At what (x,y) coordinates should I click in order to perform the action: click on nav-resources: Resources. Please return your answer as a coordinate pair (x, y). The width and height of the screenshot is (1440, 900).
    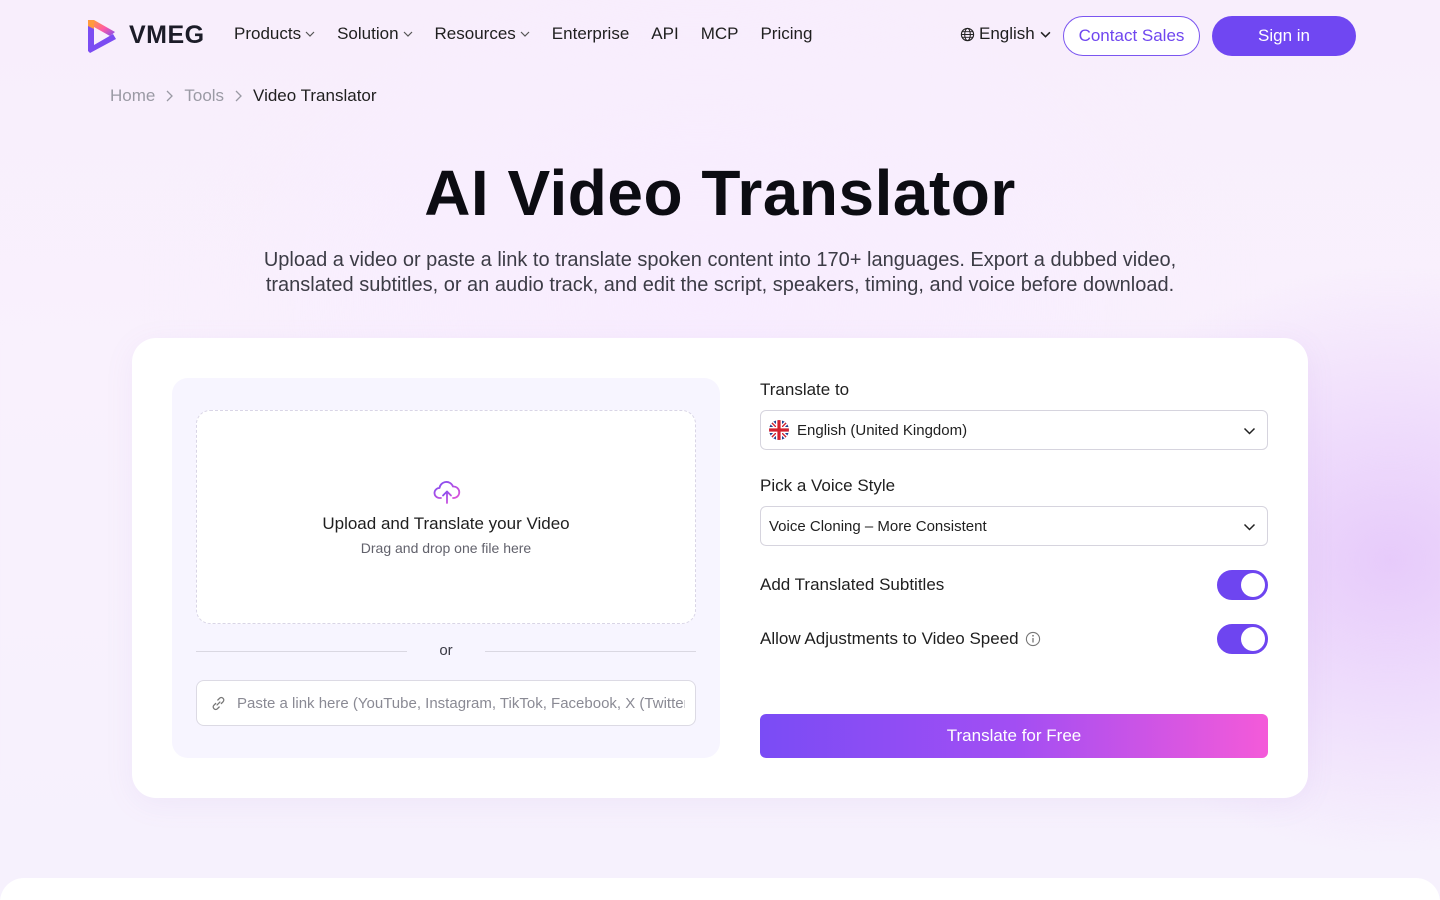
    Looking at the image, I should click on (482, 34).